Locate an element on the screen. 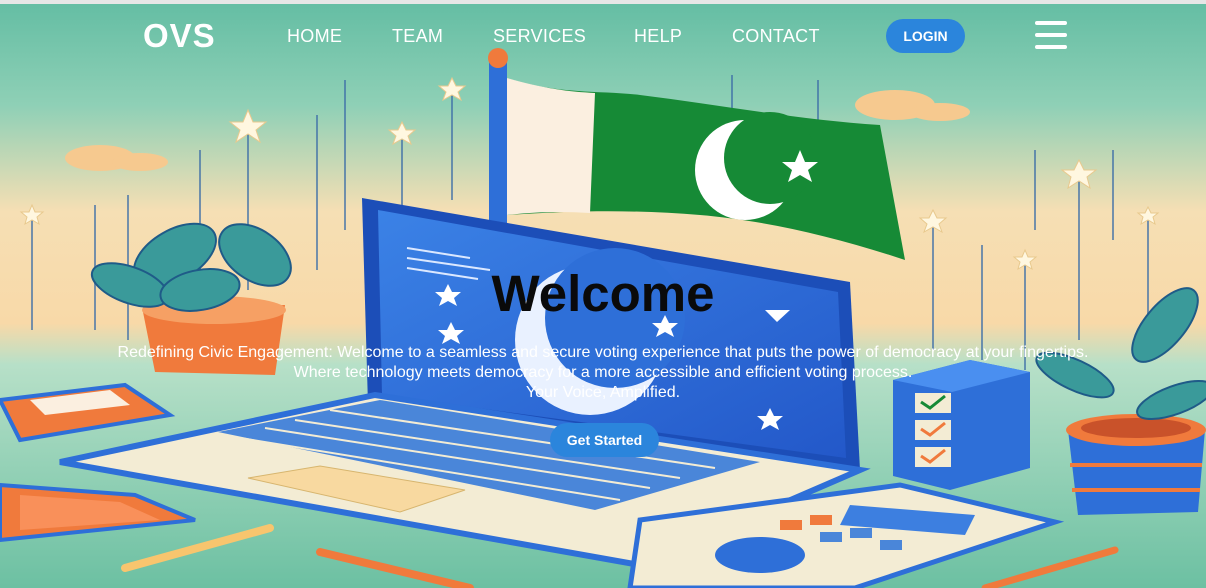 The width and height of the screenshot is (1206, 588). hero-title: Welcome is located at coordinates (603, 293).